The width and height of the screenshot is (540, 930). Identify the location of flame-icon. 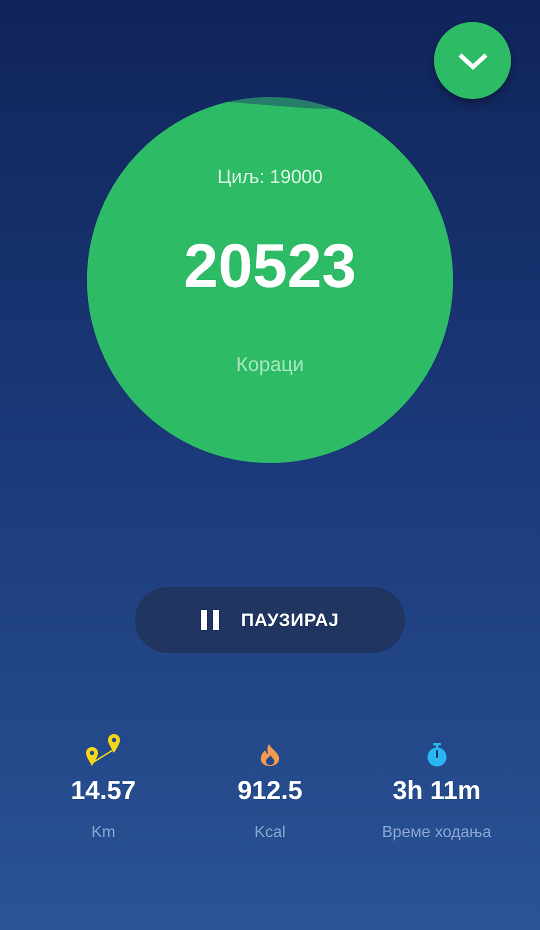
(269, 755).